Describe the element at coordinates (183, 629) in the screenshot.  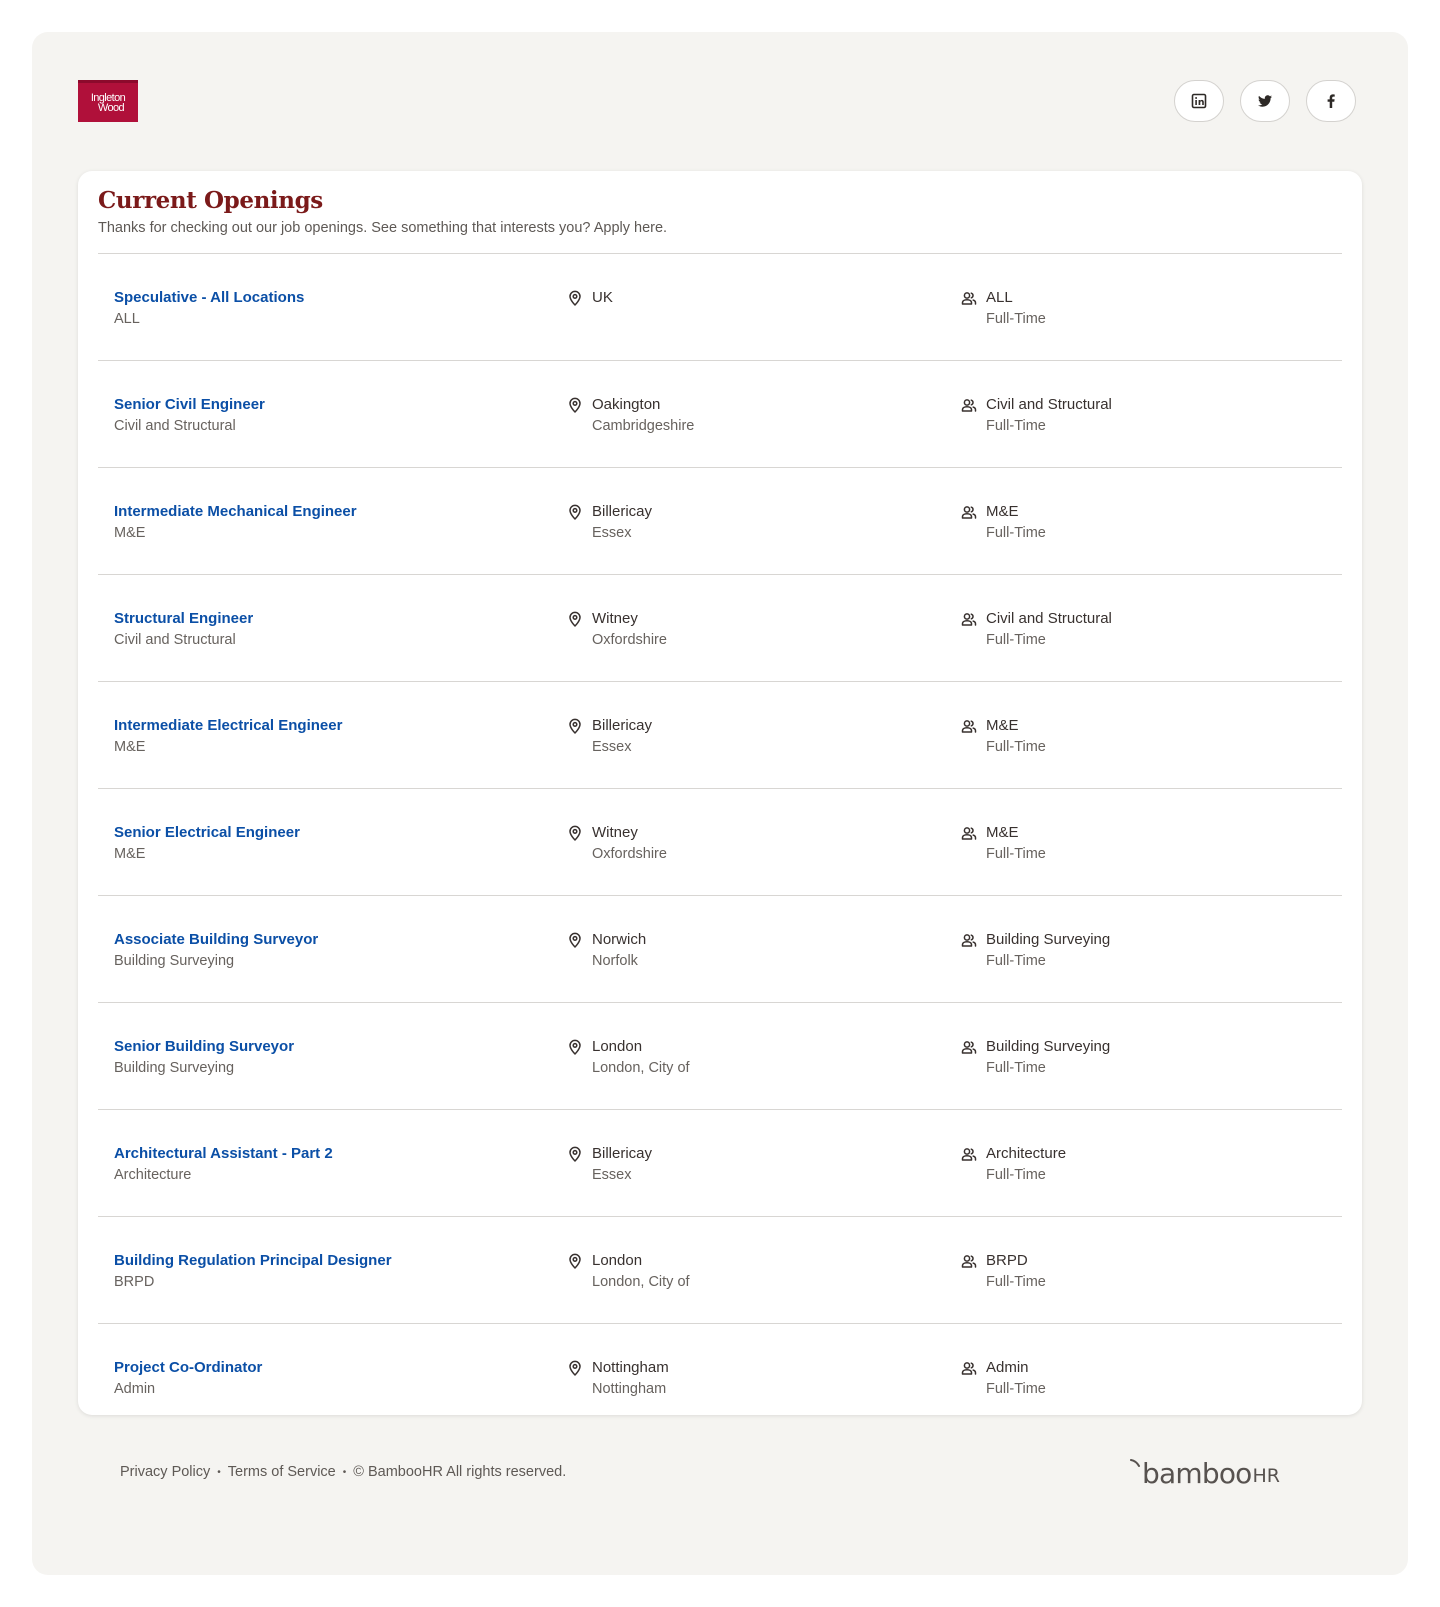
I see `job-title-cell: Structural Engineer Civil and Structural` at that location.